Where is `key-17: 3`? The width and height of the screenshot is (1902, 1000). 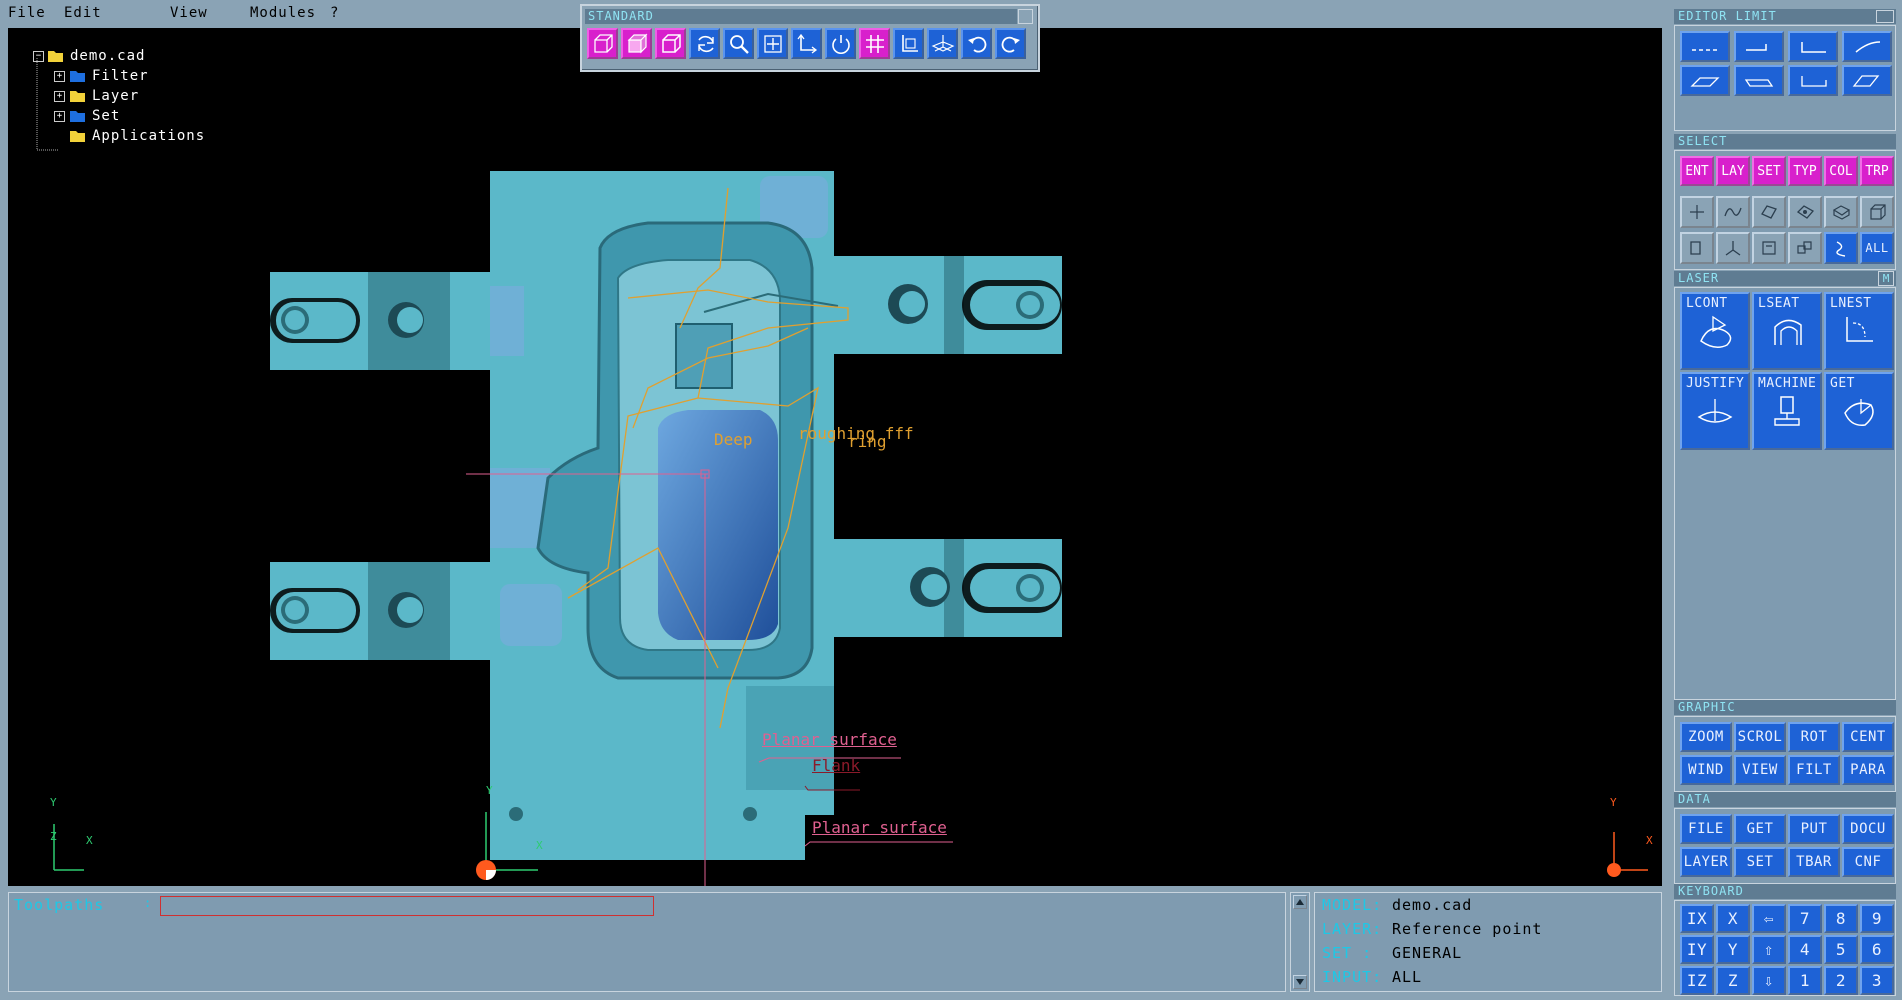
key-17: 3 is located at coordinates (1877, 980).